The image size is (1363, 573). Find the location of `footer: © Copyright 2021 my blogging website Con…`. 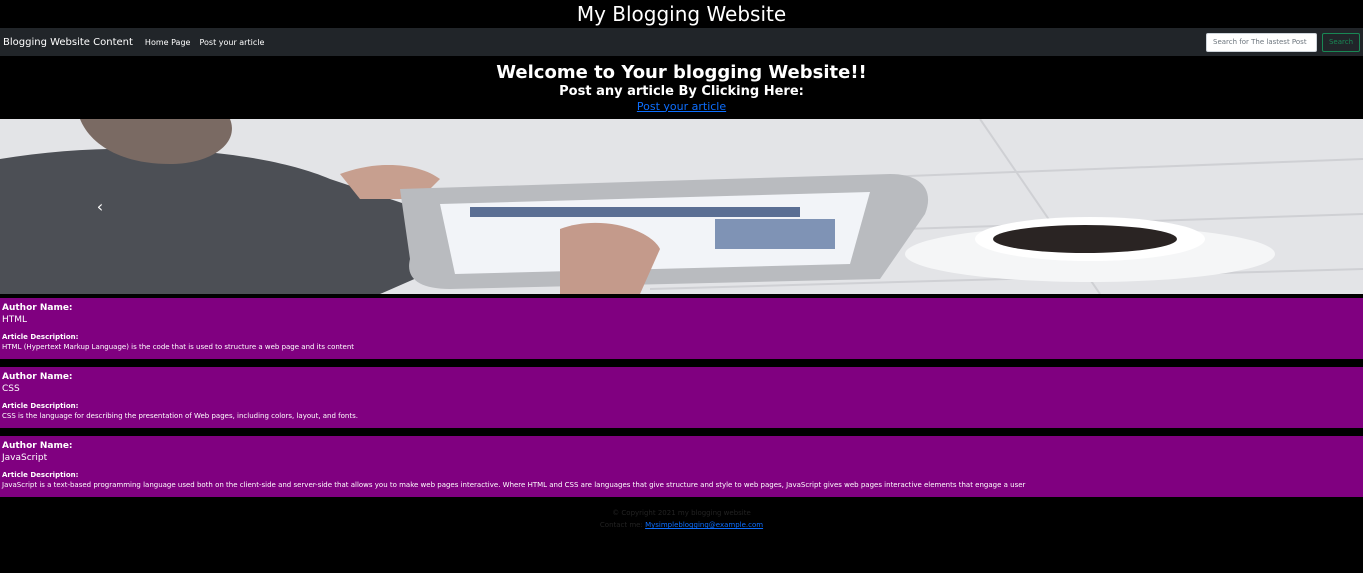

footer: © Copyright 2021 my blogging website Con… is located at coordinates (681, 514).